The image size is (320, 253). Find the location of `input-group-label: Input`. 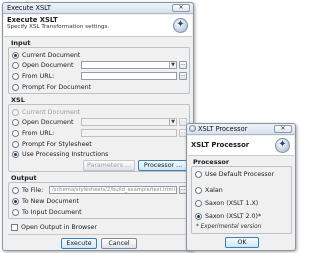

input-group-label: Input is located at coordinates (21, 43).